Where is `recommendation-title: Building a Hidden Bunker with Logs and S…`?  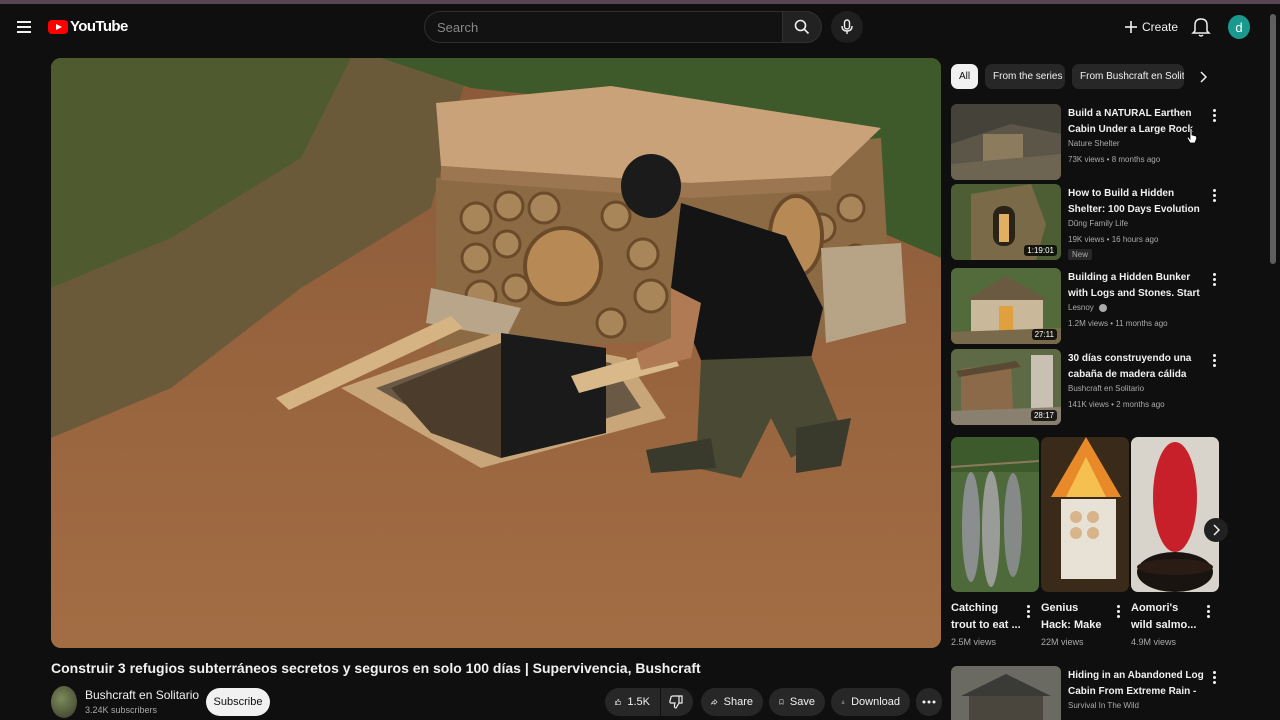 recommendation-title: Building a Hidden Bunker with Logs and S… is located at coordinates (1137, 286).